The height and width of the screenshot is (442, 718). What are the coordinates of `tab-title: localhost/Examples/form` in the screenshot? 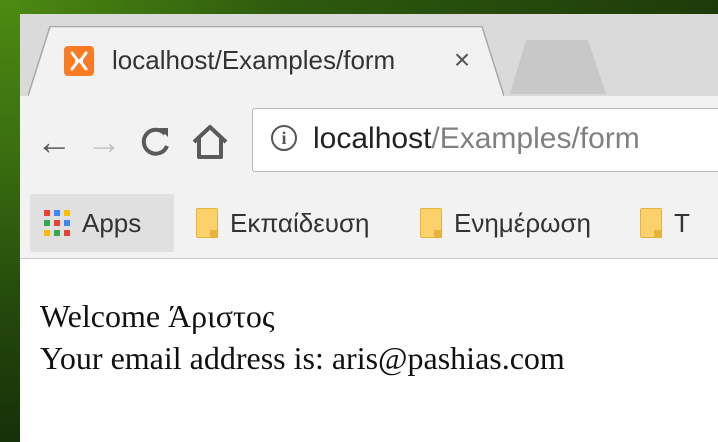 It's located at (254, 60).